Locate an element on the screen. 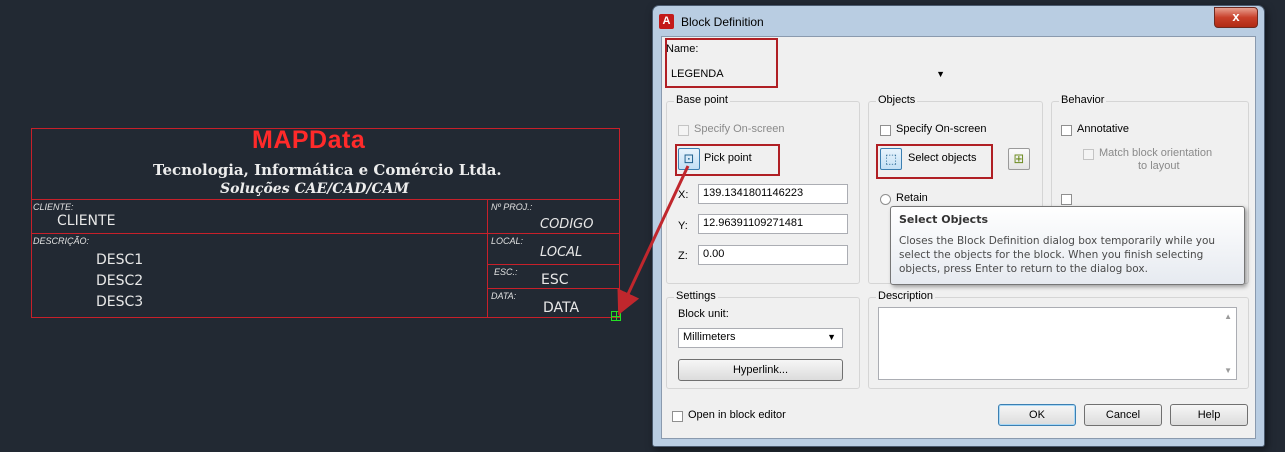 The width and height of the screenshot is (1285, 452). scroll-down-icon: ▼ is located at coordinates (1228, 370).